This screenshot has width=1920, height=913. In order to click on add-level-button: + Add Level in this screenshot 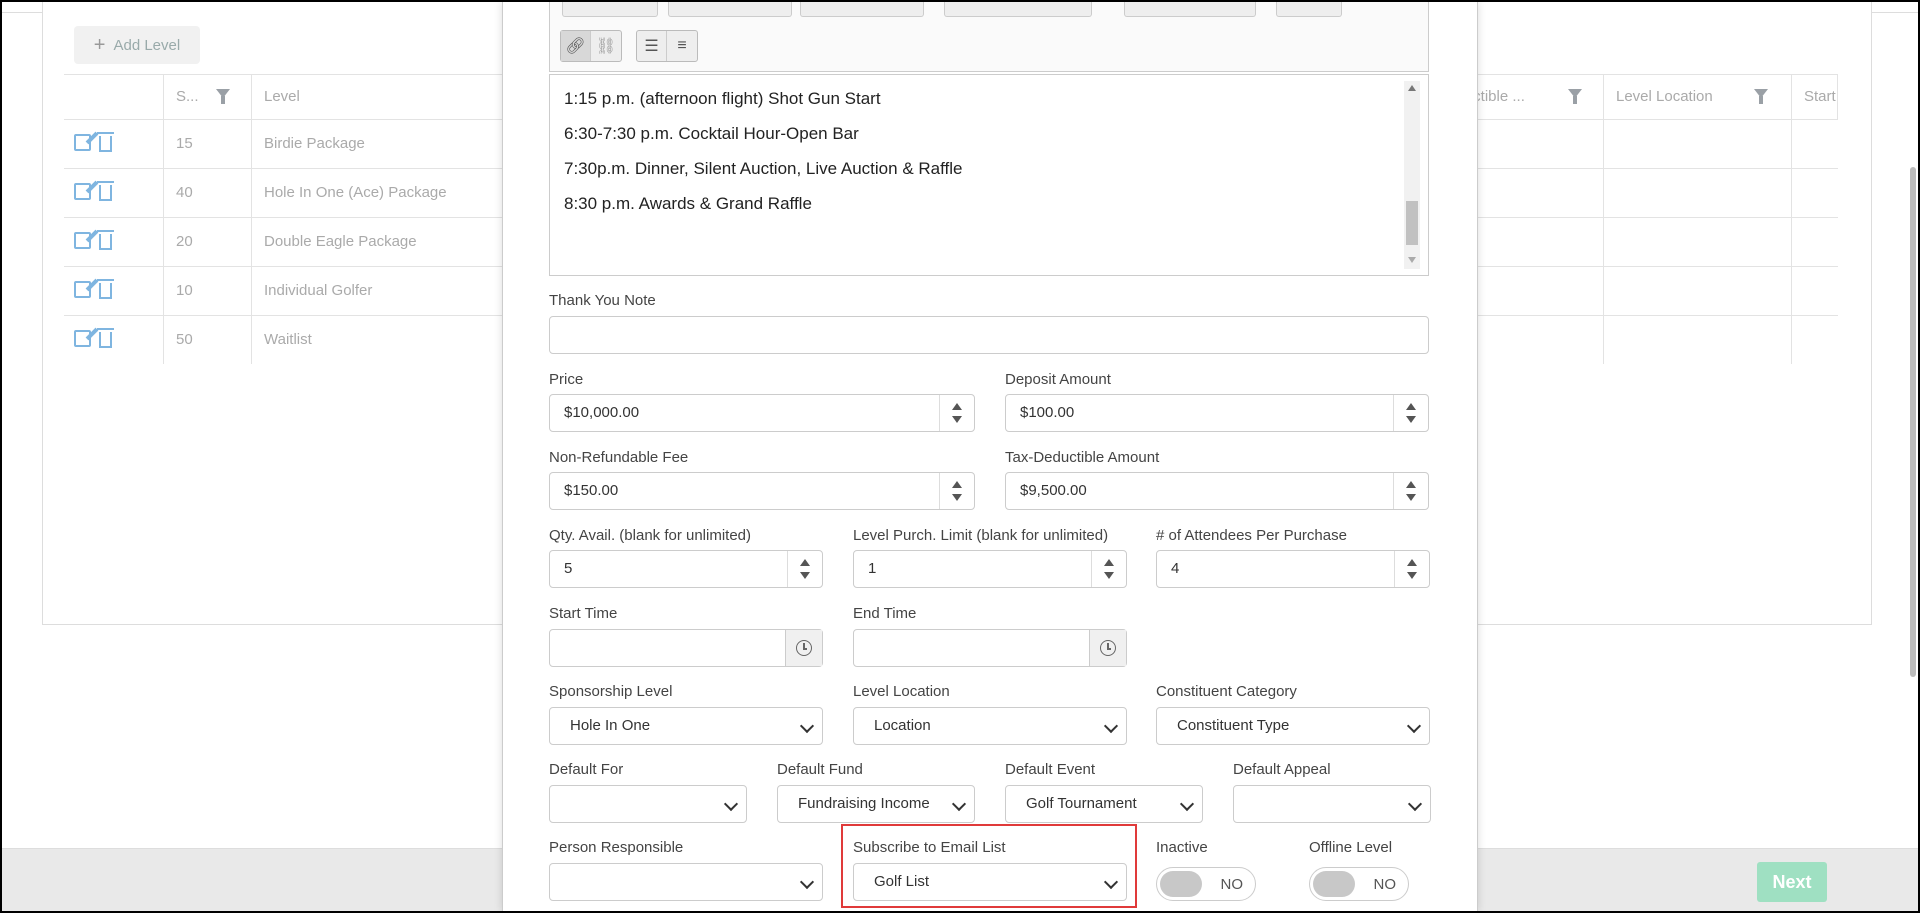, I will do `click(137, 45)`.